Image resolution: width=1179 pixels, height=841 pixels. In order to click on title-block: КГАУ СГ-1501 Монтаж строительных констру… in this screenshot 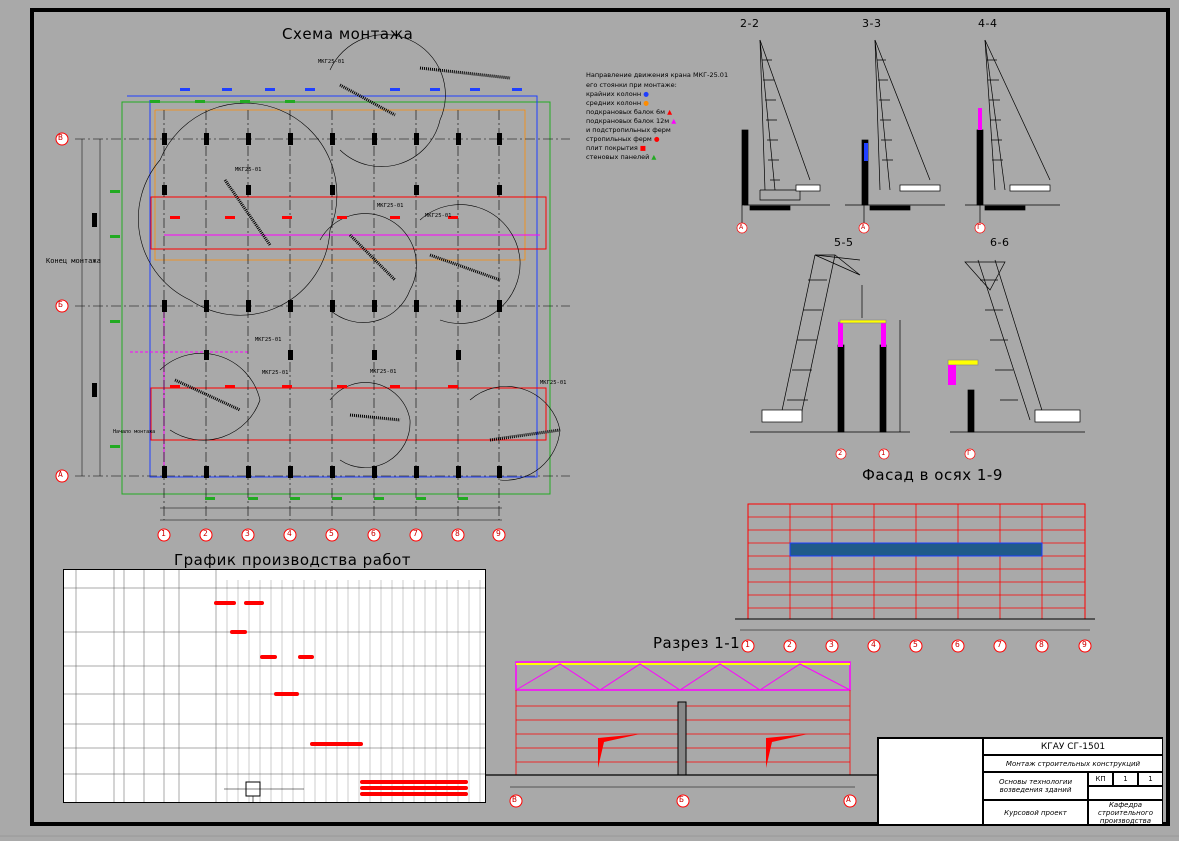, I will do `click(1020, 781)`.